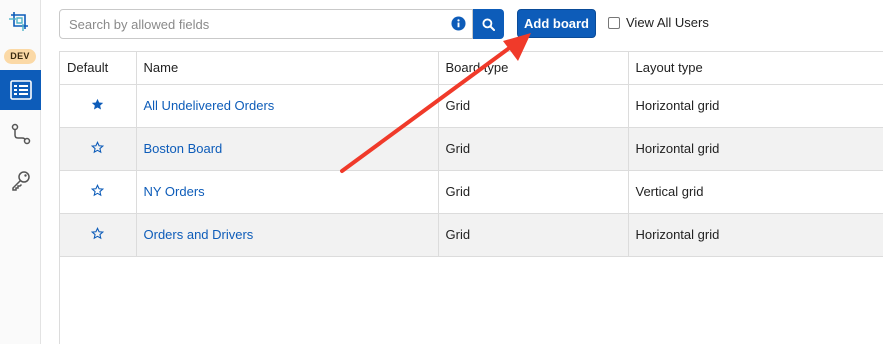 The image size is (883, 344). I want to click on sidebar: DEV, so click(20, 172).